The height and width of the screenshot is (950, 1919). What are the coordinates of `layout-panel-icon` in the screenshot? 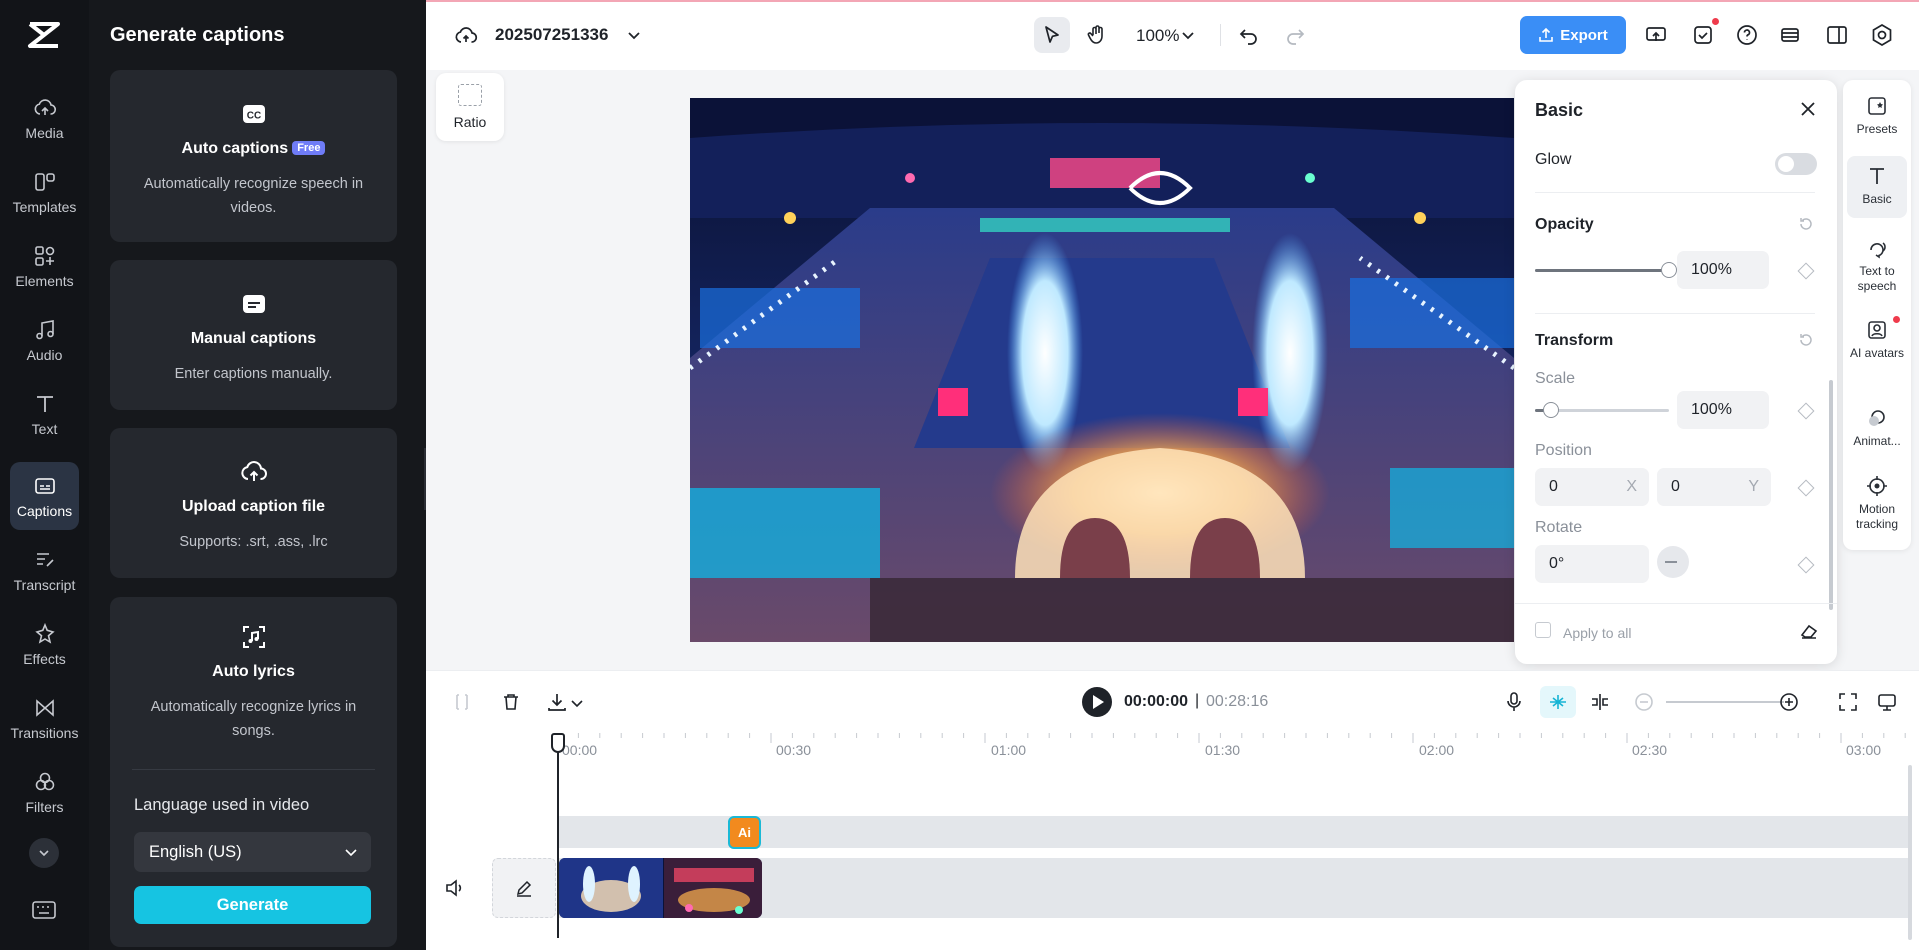 It's located at (1837, 35).